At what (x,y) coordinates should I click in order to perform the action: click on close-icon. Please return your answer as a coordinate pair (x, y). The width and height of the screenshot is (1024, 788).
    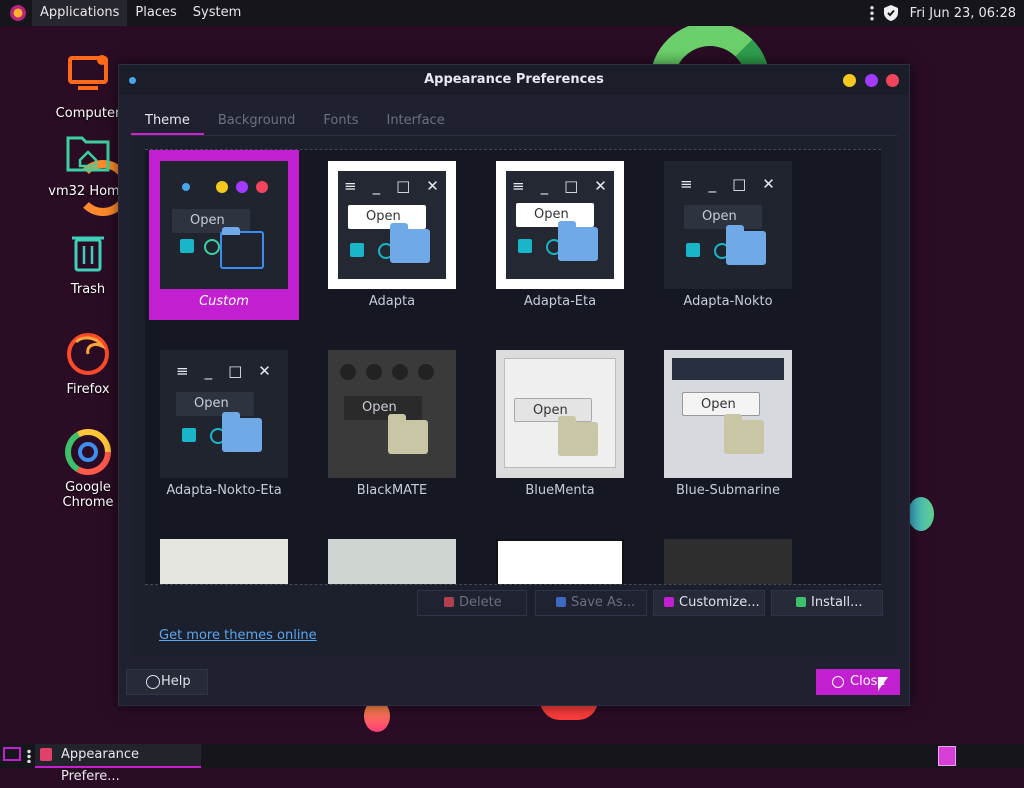
    Looking at the image, I should click on (838, 682).